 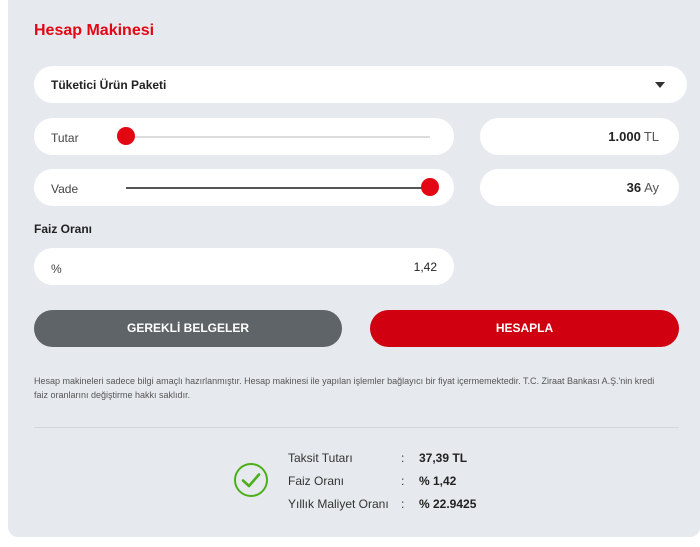 What do you see at coordinates (65, 138) in the screenshot?
I see `amount-label: Tutar` at bounding box center [65, 138].